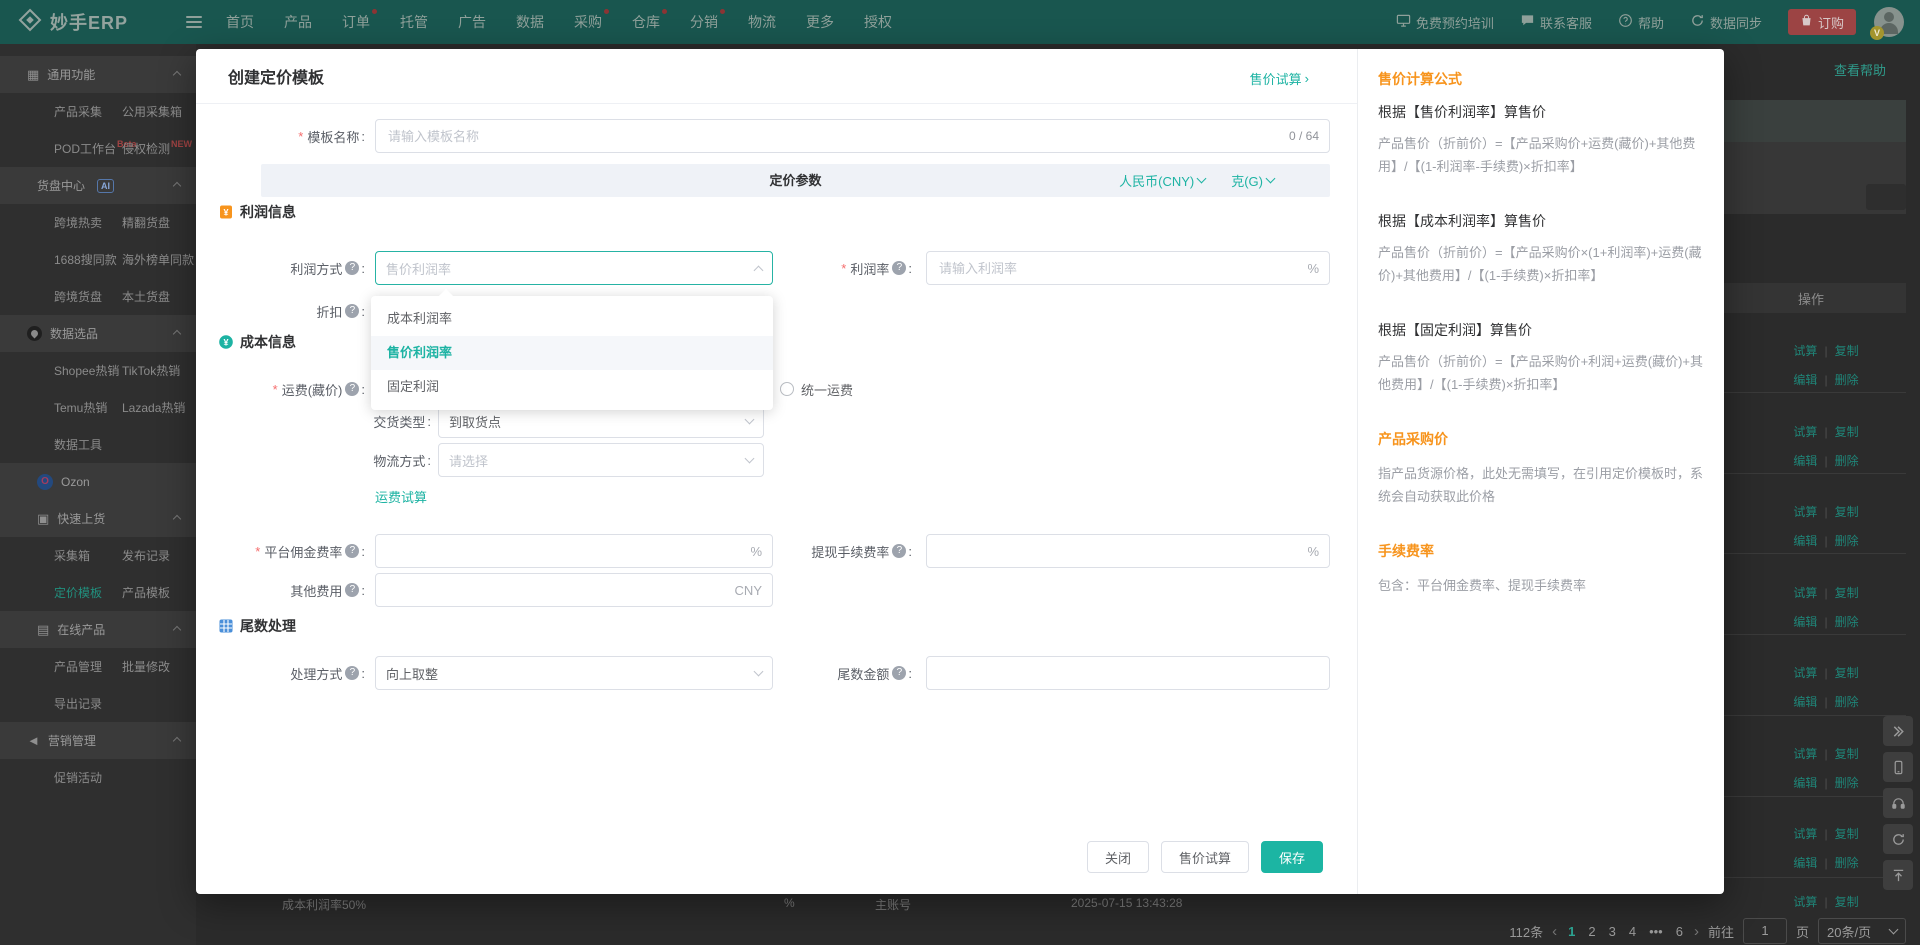 This screenshot has width=1920, height=945. Describe the element at coordinates (78, 777) in the screenshot. I see `sidebar-item: 促销活动` at that location.